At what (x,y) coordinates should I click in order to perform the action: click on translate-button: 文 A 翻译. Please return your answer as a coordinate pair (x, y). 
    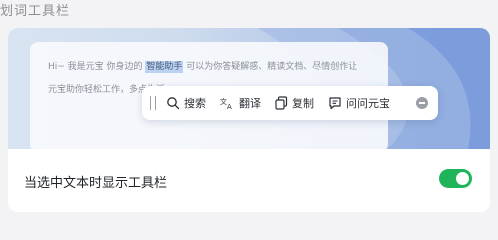
    Looking at the image, I should click on (240, 103).